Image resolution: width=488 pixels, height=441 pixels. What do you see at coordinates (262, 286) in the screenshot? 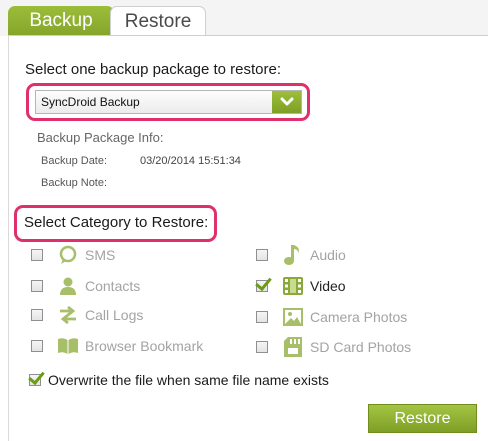
I see `video-checkbox` at bounding box center [262, 286].